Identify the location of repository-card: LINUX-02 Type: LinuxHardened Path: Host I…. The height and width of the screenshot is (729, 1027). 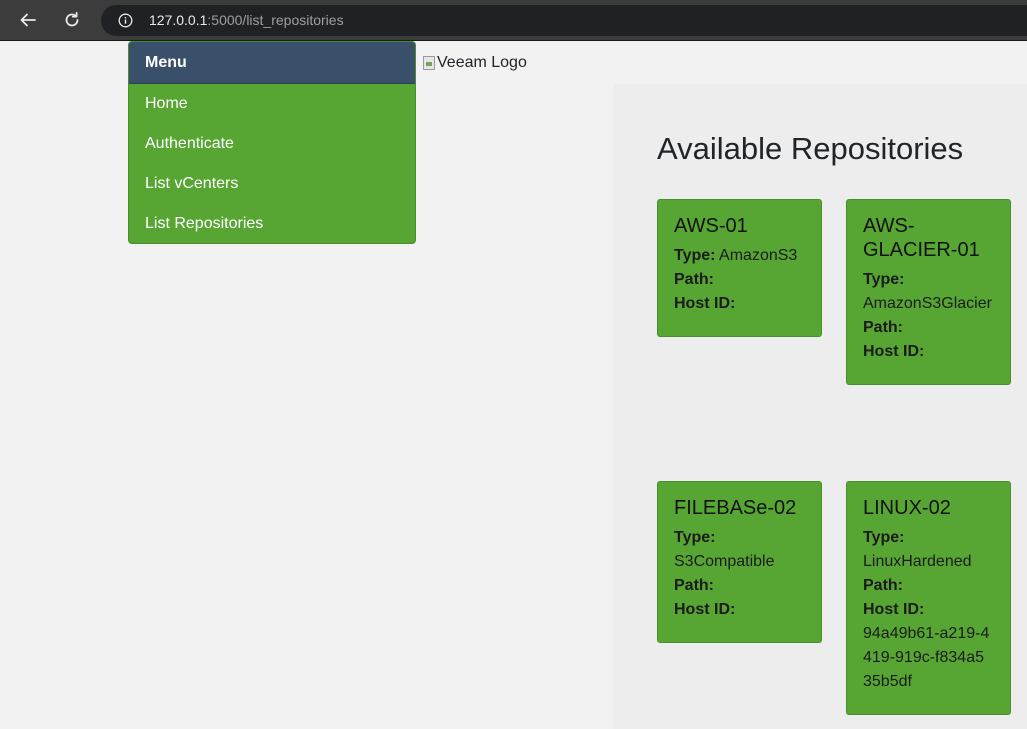
(928, 598).